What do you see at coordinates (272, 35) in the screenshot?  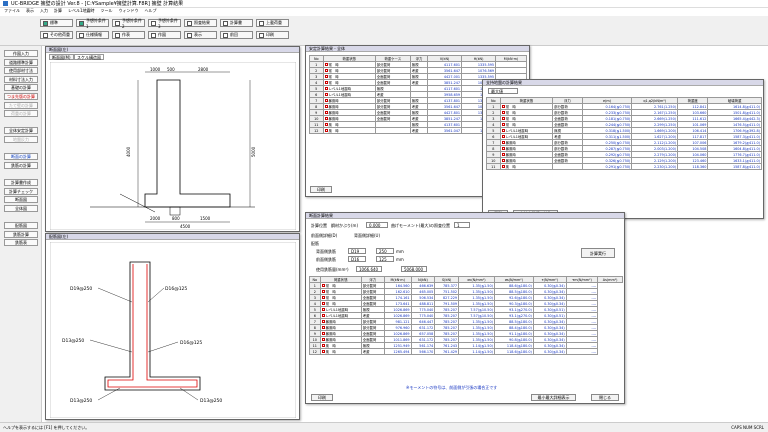 I see `toolbar-item: 印刷` at bounding box center [272, 35].